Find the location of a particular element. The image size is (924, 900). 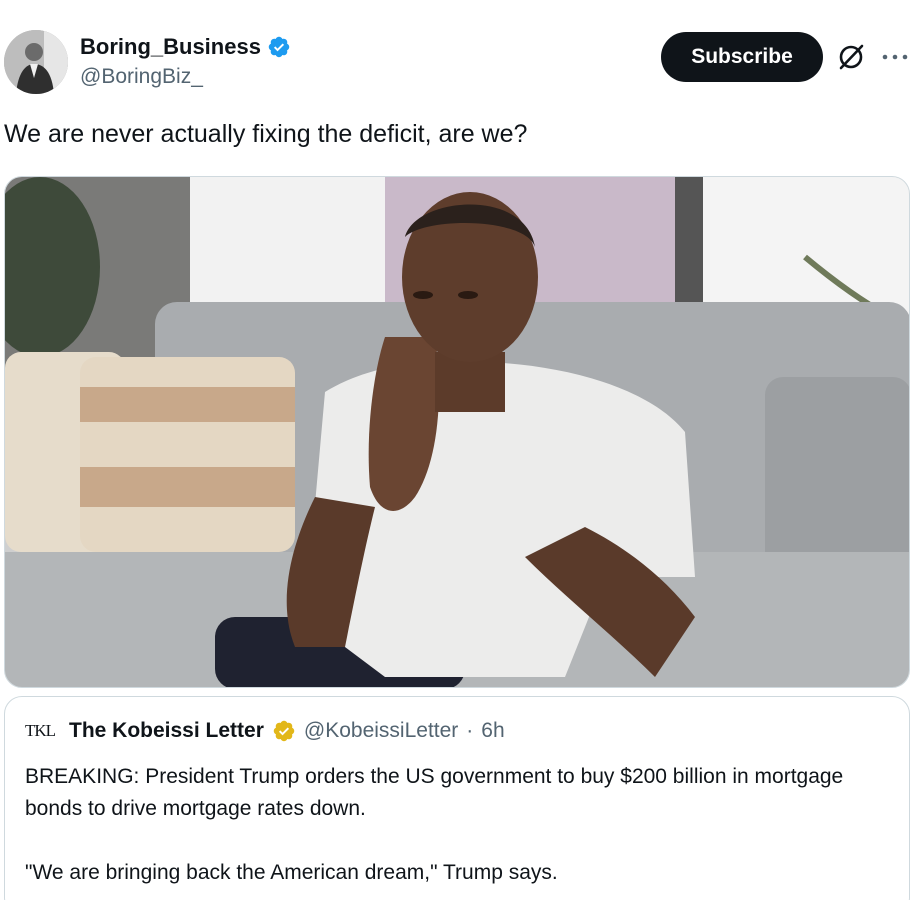

quoted-author-avatar: TKL is located at coordinates (43, 731).